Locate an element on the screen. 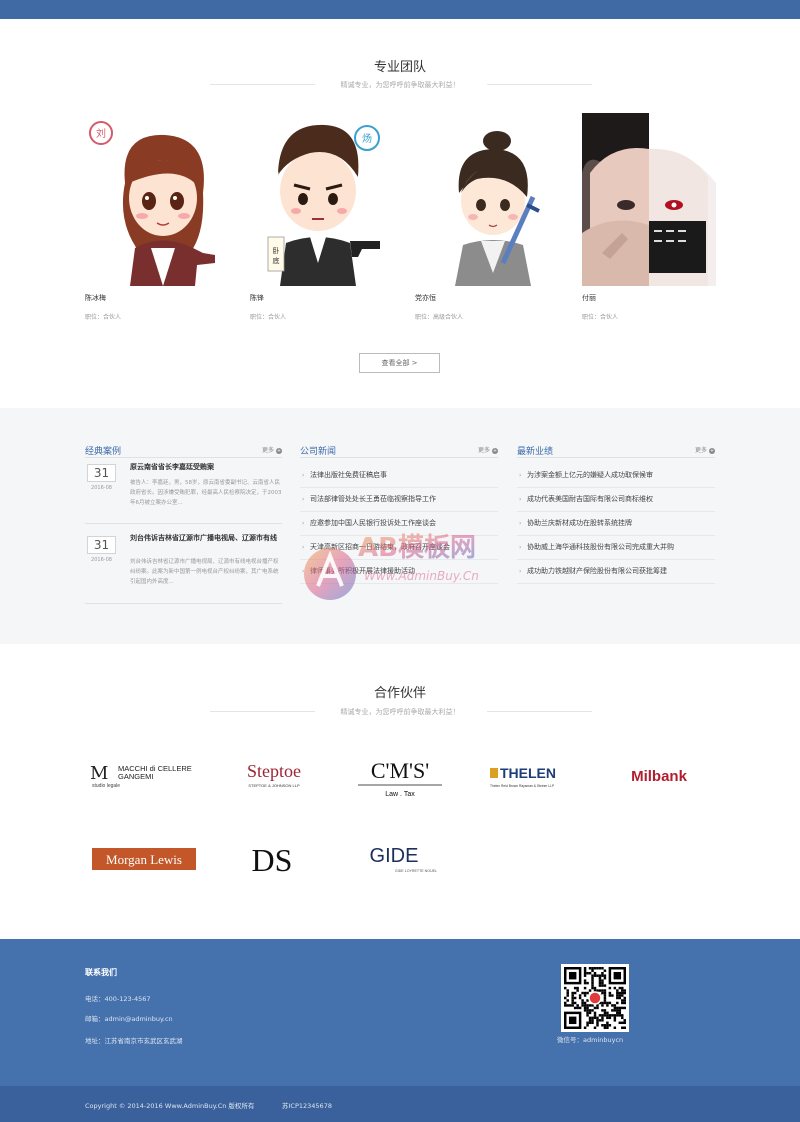 Image resolution: width=800 pixels, height=1122 pixels. watermark: AB模板网 Www.AdminBuy.Cn is located at coordinates (401, 563).